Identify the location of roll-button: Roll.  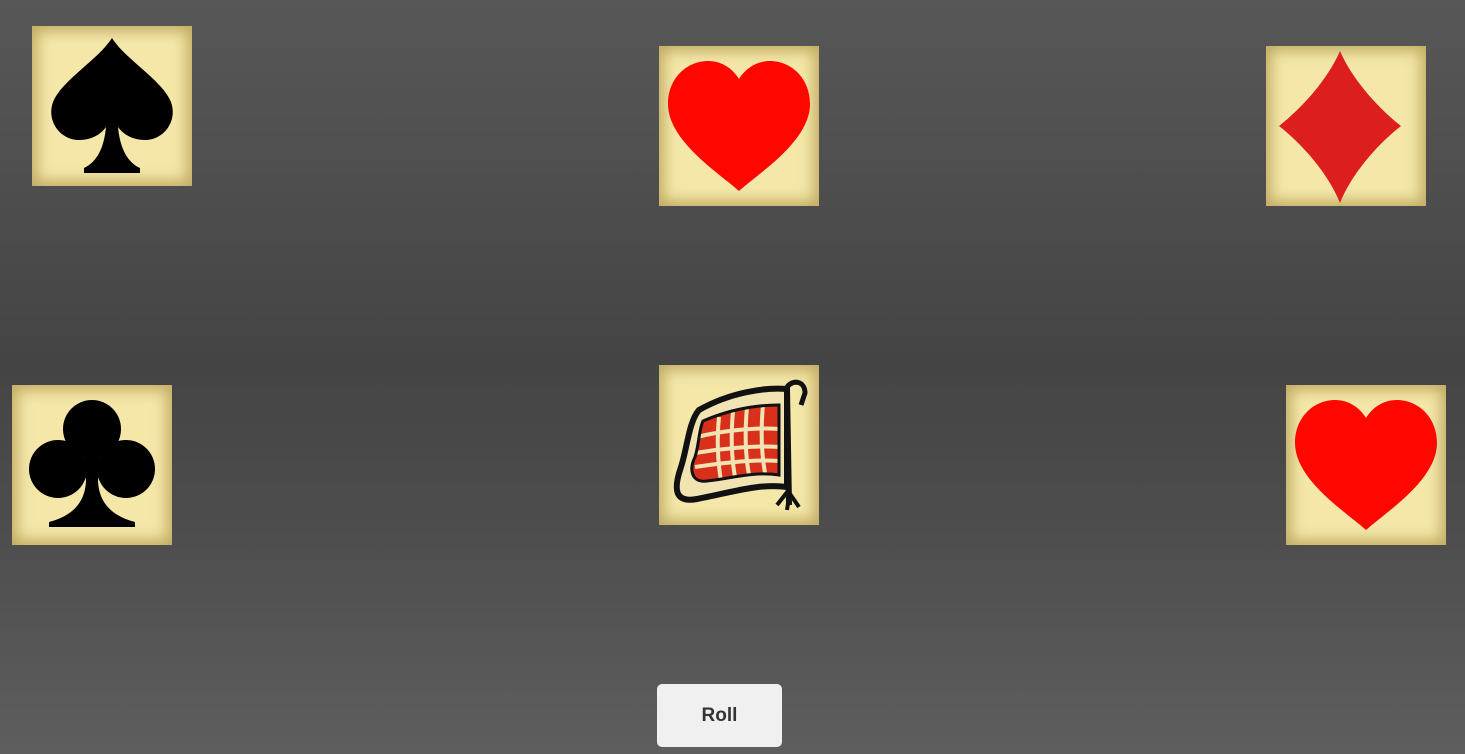
(719, 715).